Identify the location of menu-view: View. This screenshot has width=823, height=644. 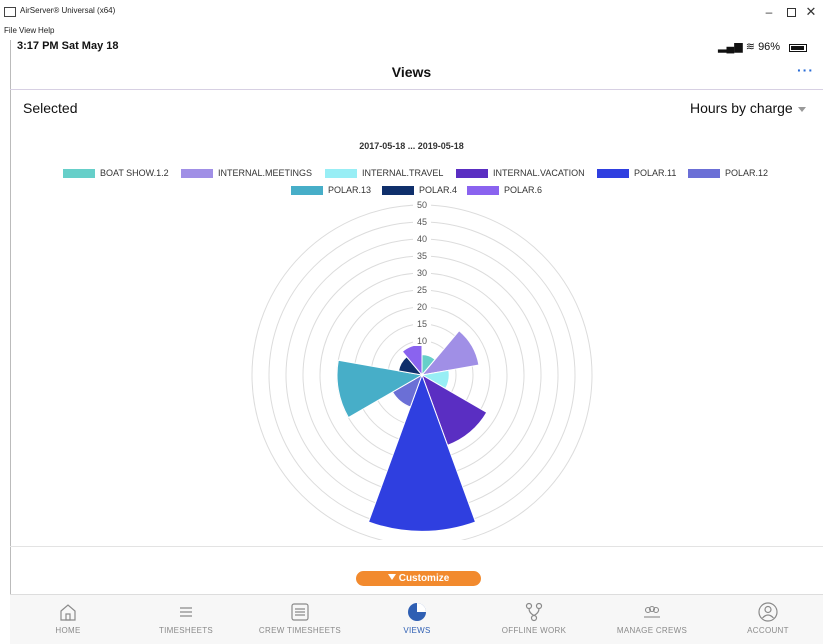
(27, 30).